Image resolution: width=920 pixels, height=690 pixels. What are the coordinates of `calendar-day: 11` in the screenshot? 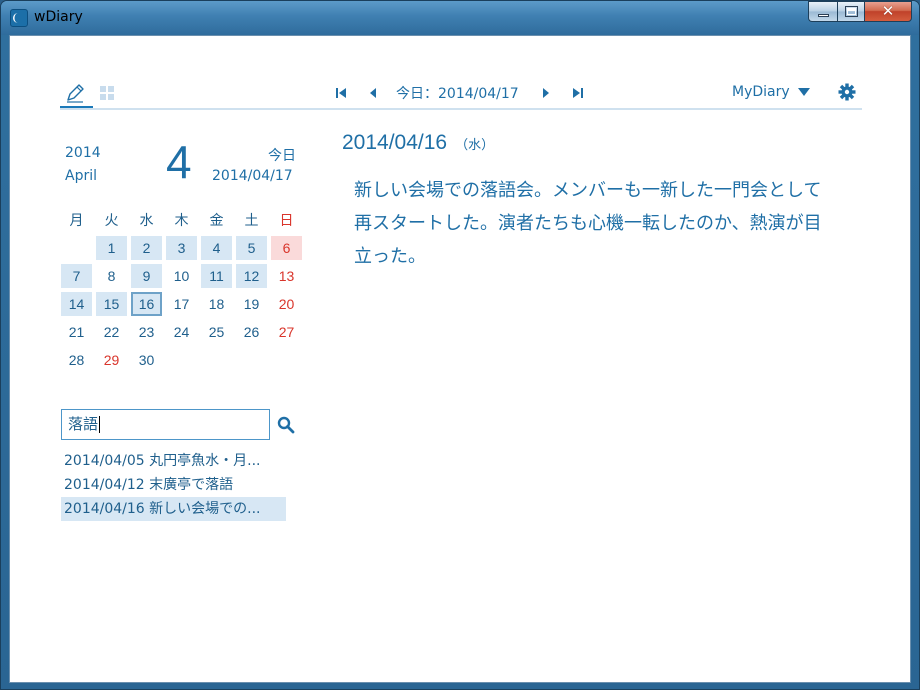 It's located at (216, 276).